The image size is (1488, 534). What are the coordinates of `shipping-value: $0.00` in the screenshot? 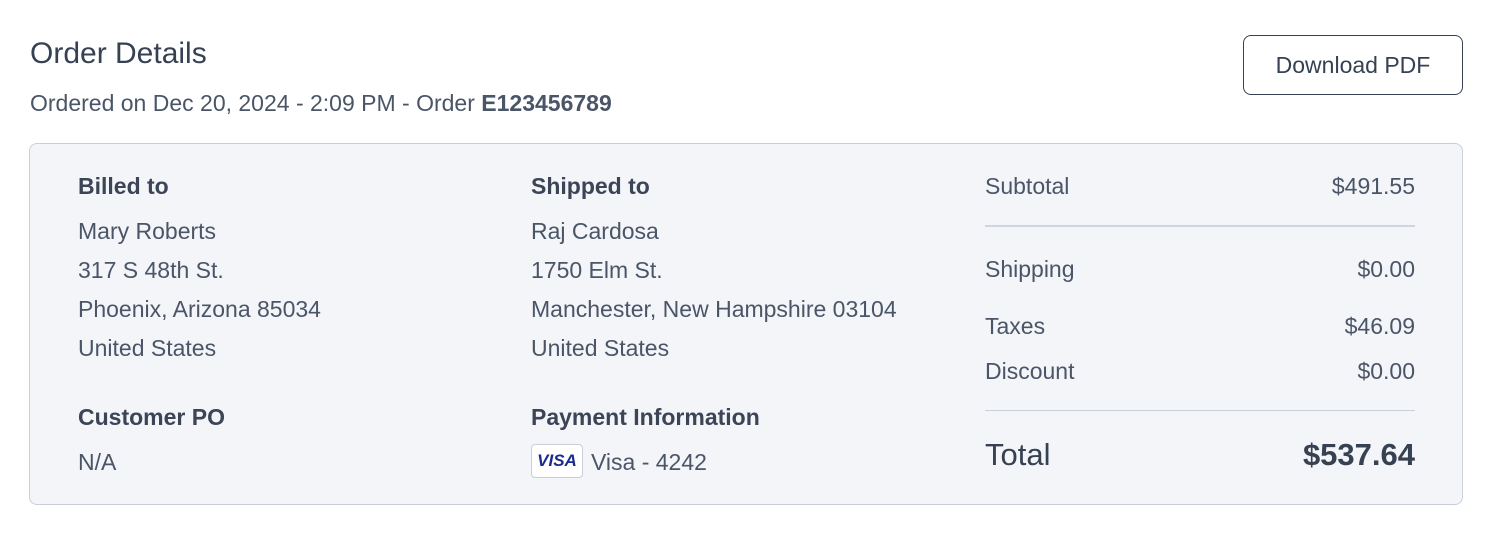 It's located at (1386, 269).